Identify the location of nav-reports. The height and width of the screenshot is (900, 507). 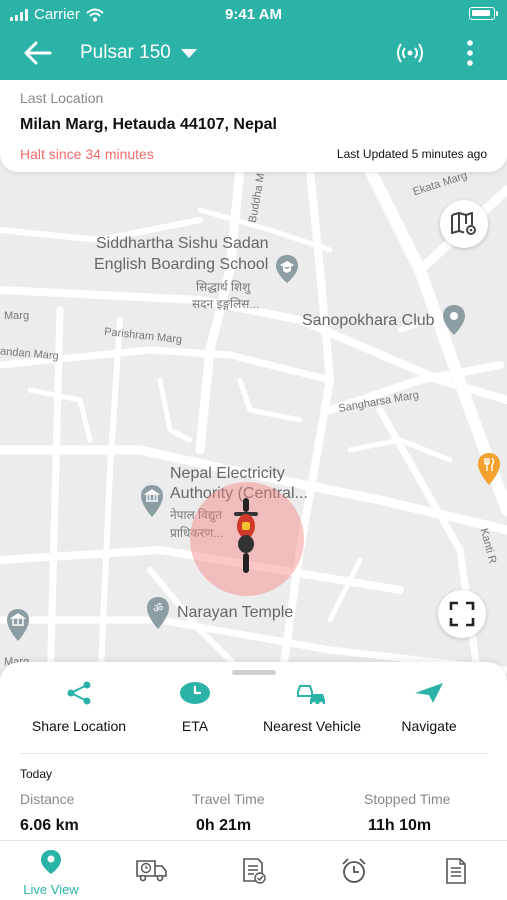
(254, 873).